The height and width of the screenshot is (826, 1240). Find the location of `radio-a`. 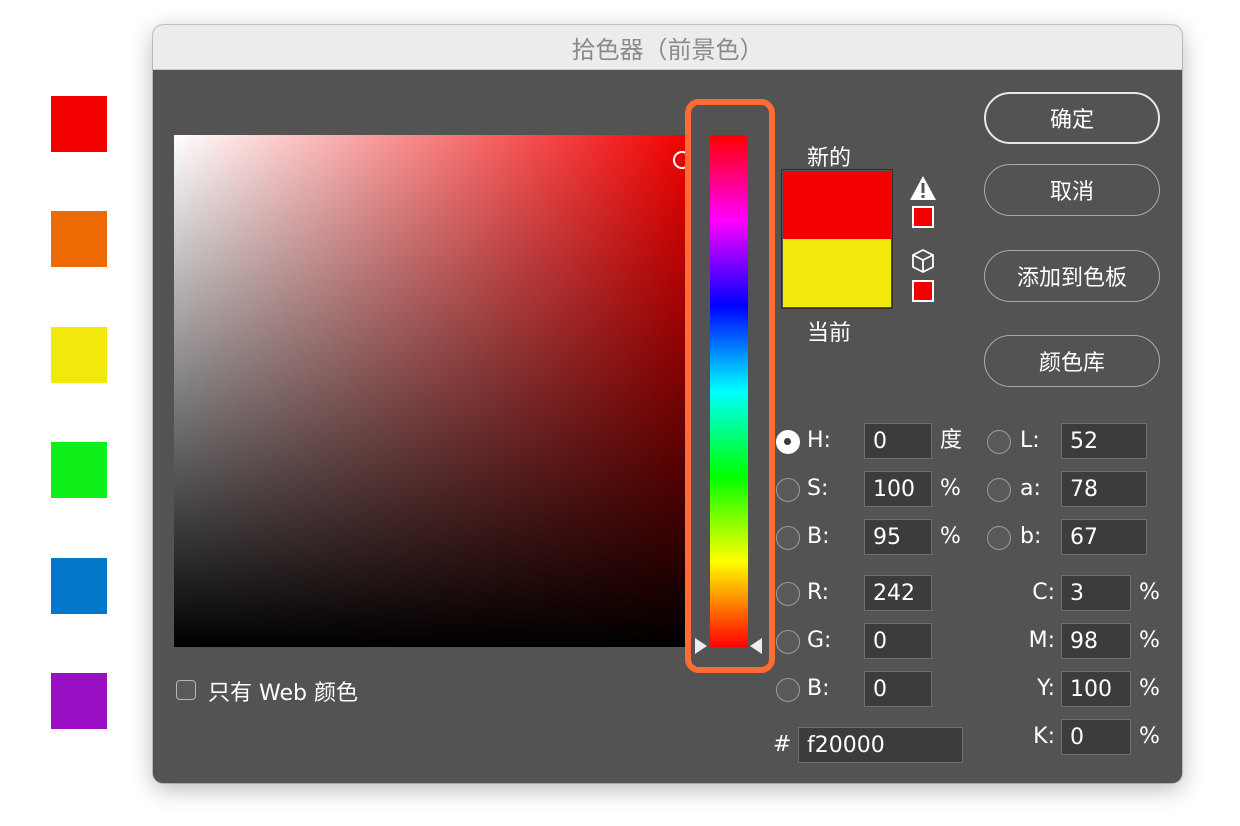

radio-a is located at coordinates (999, 490).